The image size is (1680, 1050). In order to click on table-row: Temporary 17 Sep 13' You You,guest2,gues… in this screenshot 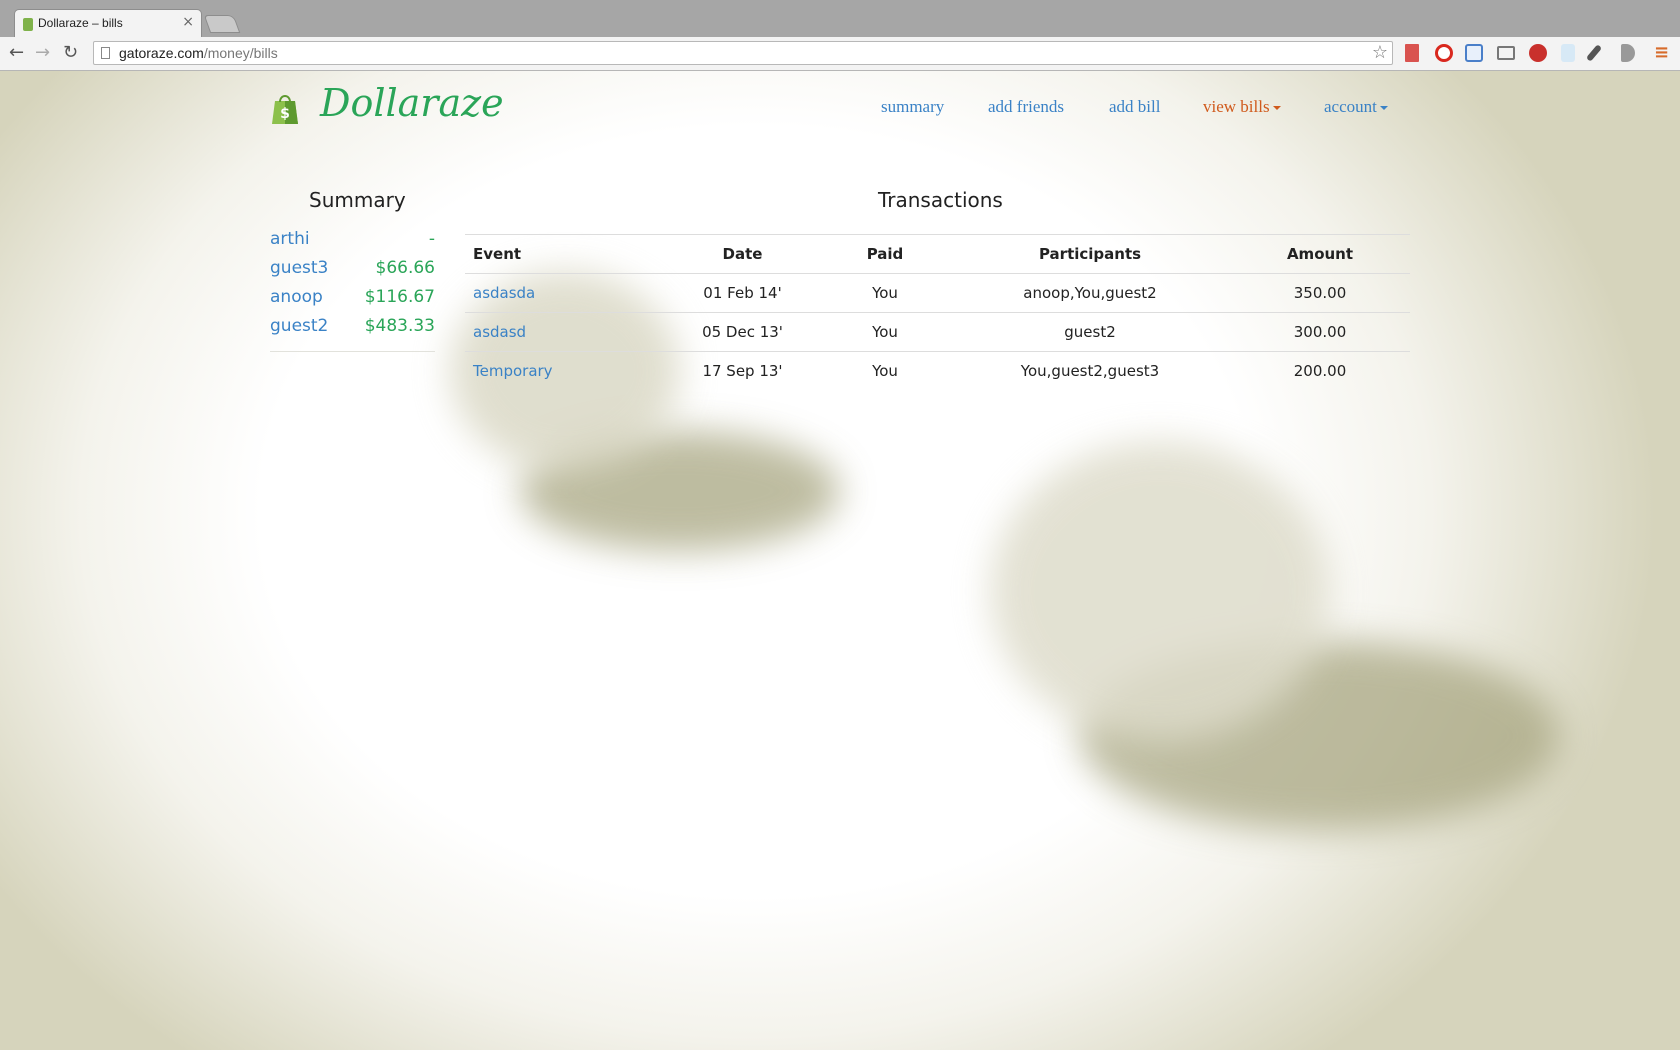, I will do `click(937, 370)`.